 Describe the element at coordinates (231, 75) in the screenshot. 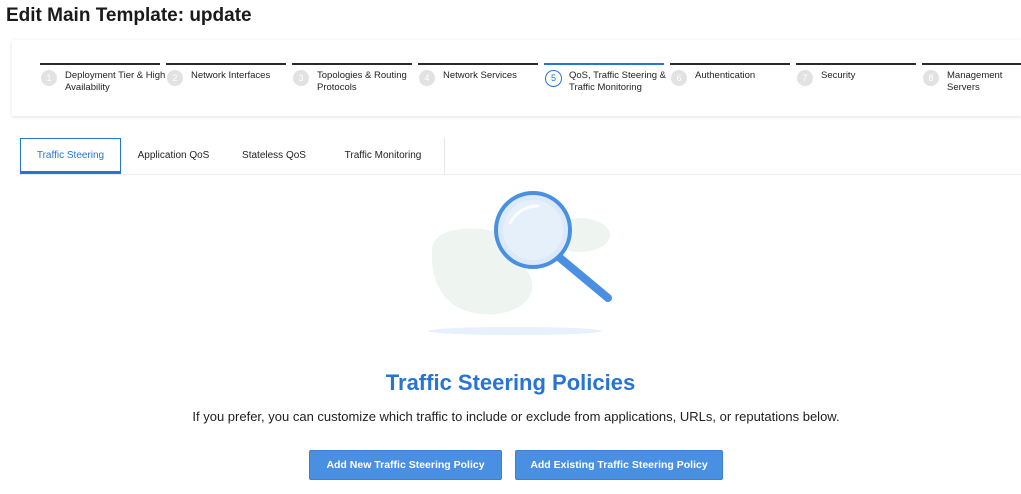

I see `step-label: Network Interfaces` at that location.